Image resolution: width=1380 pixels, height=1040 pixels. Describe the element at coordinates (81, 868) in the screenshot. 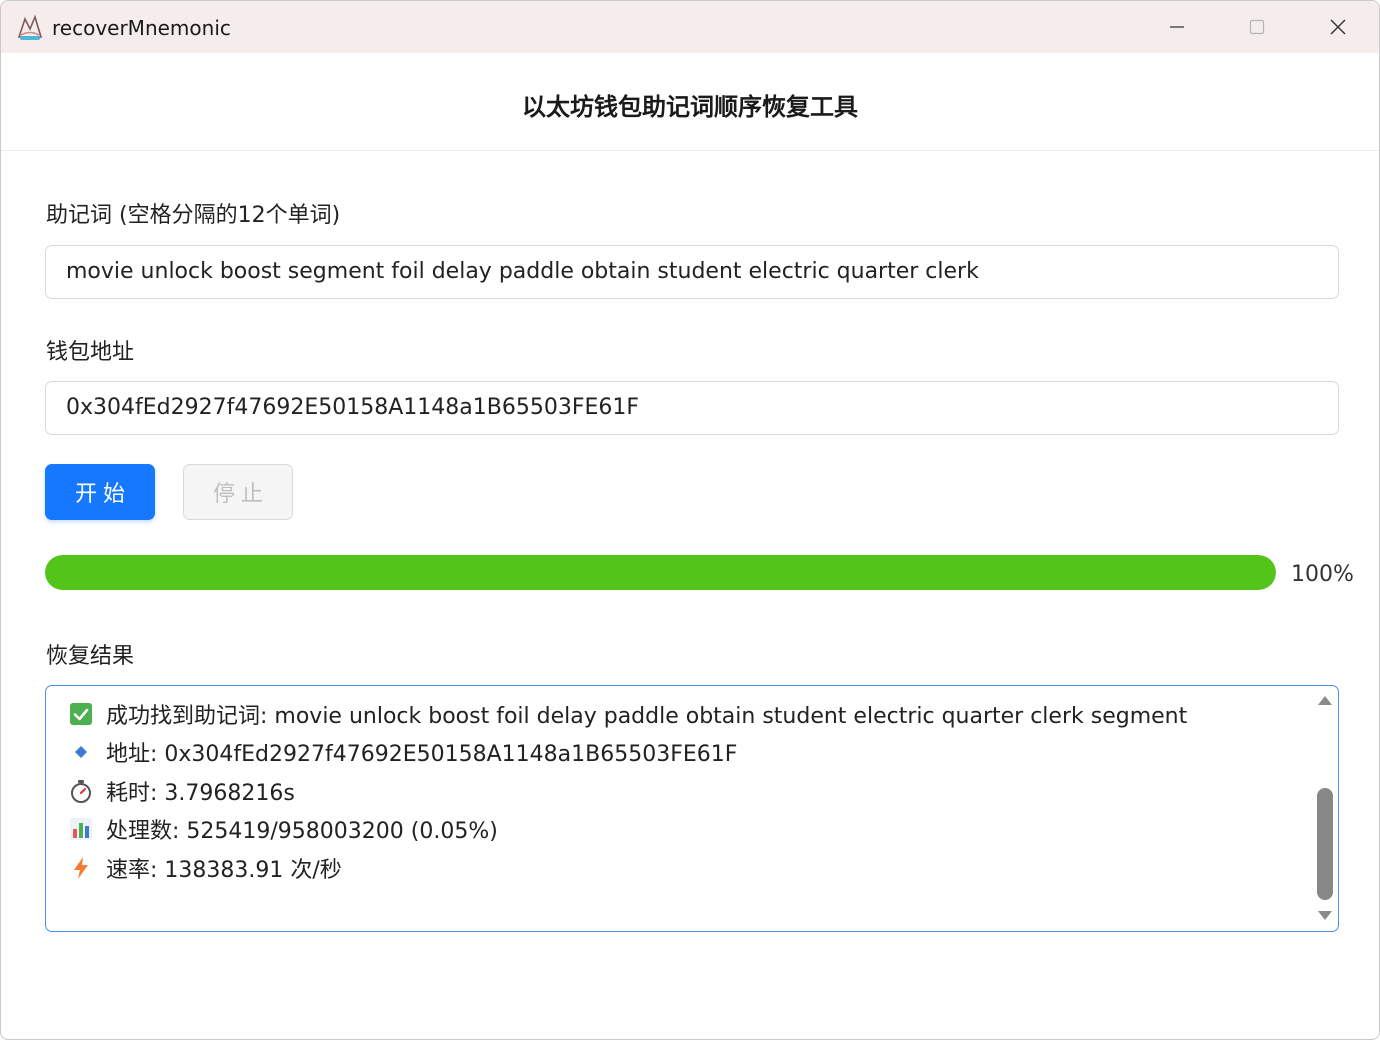

I see `lightning-icon` at that location.